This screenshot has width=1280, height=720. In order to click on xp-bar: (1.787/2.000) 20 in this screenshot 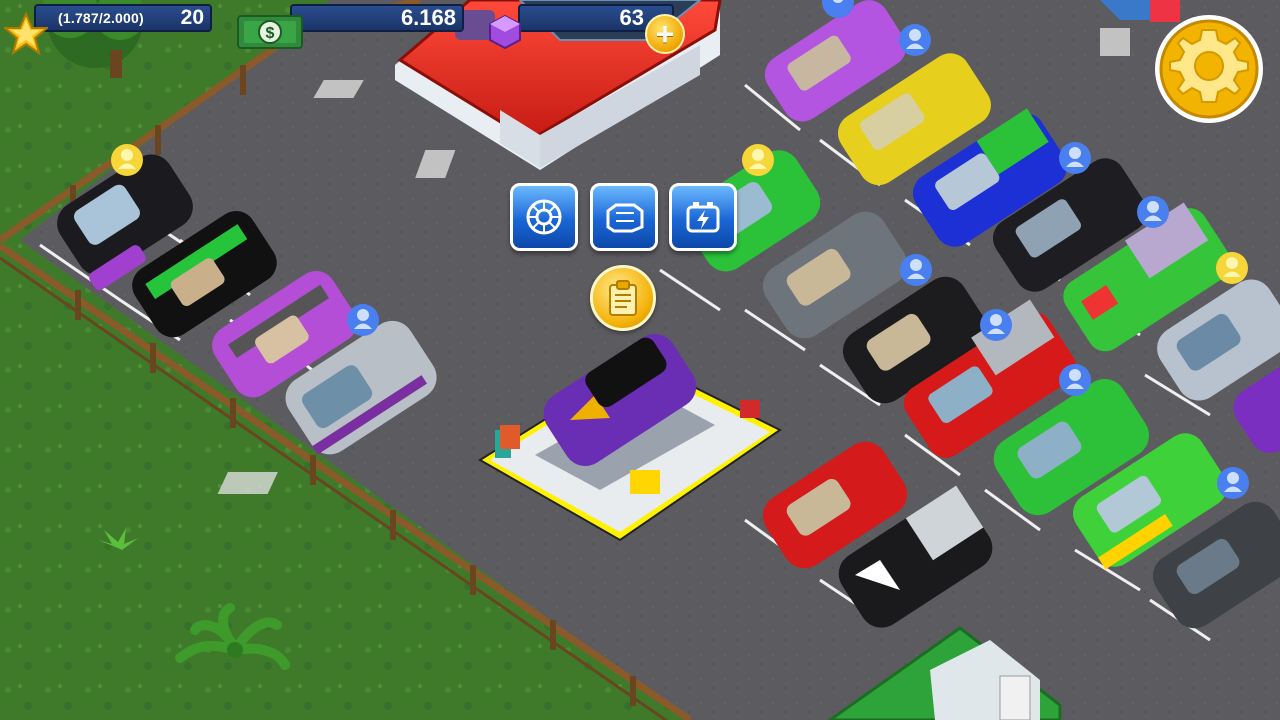, I will do `click(123, 18)`.